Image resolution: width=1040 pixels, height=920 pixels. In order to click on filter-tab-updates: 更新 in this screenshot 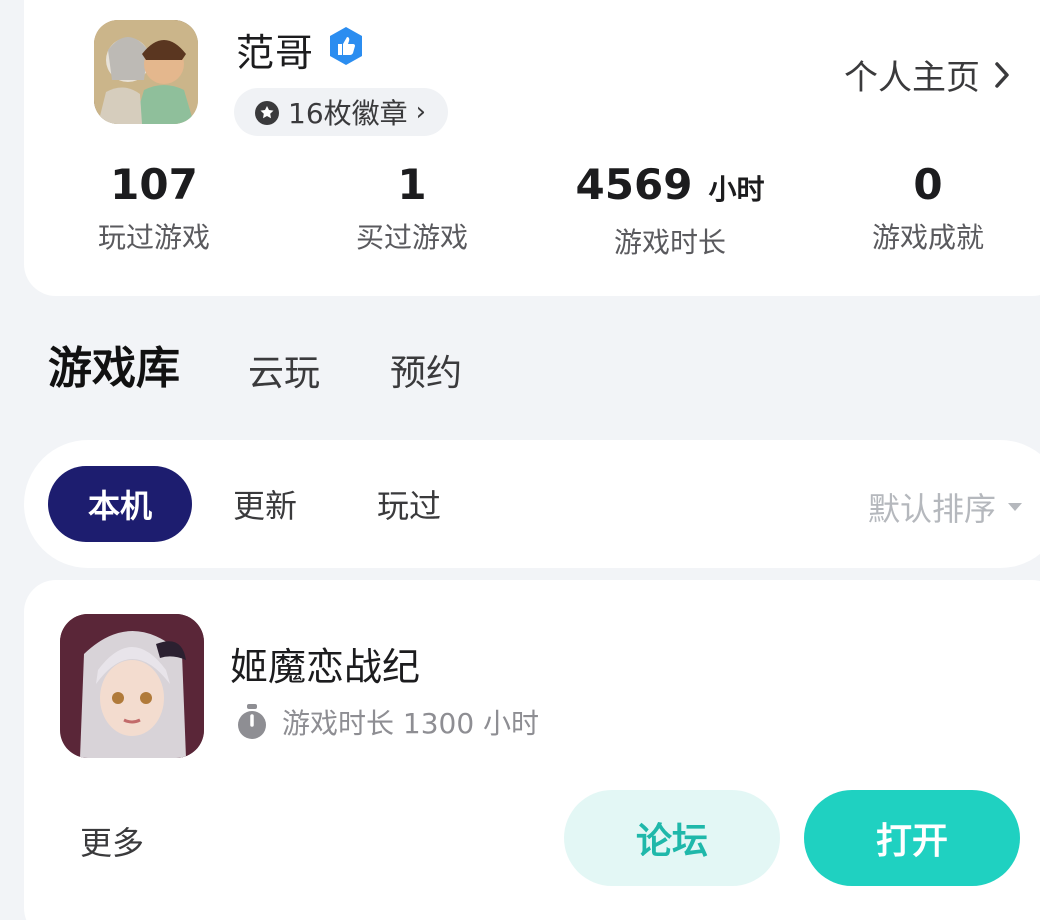, I will do `click(265, 504)`.